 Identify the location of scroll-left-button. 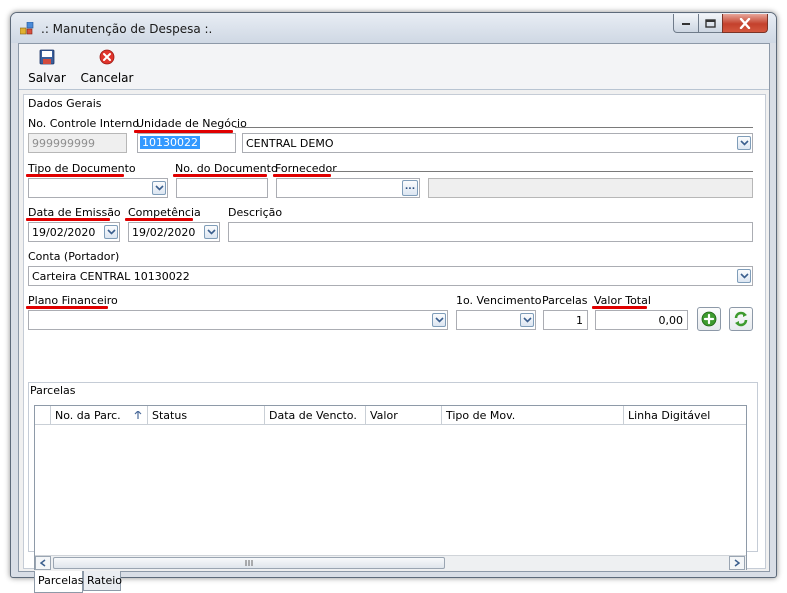
(43, 563).